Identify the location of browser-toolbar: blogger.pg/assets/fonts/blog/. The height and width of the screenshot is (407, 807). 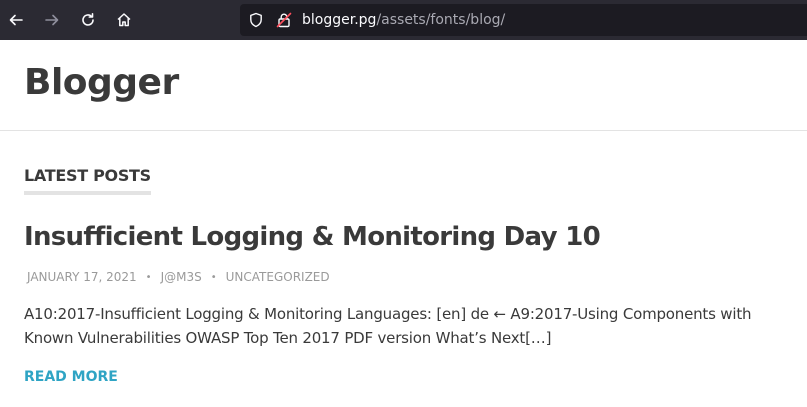
(403, 20).